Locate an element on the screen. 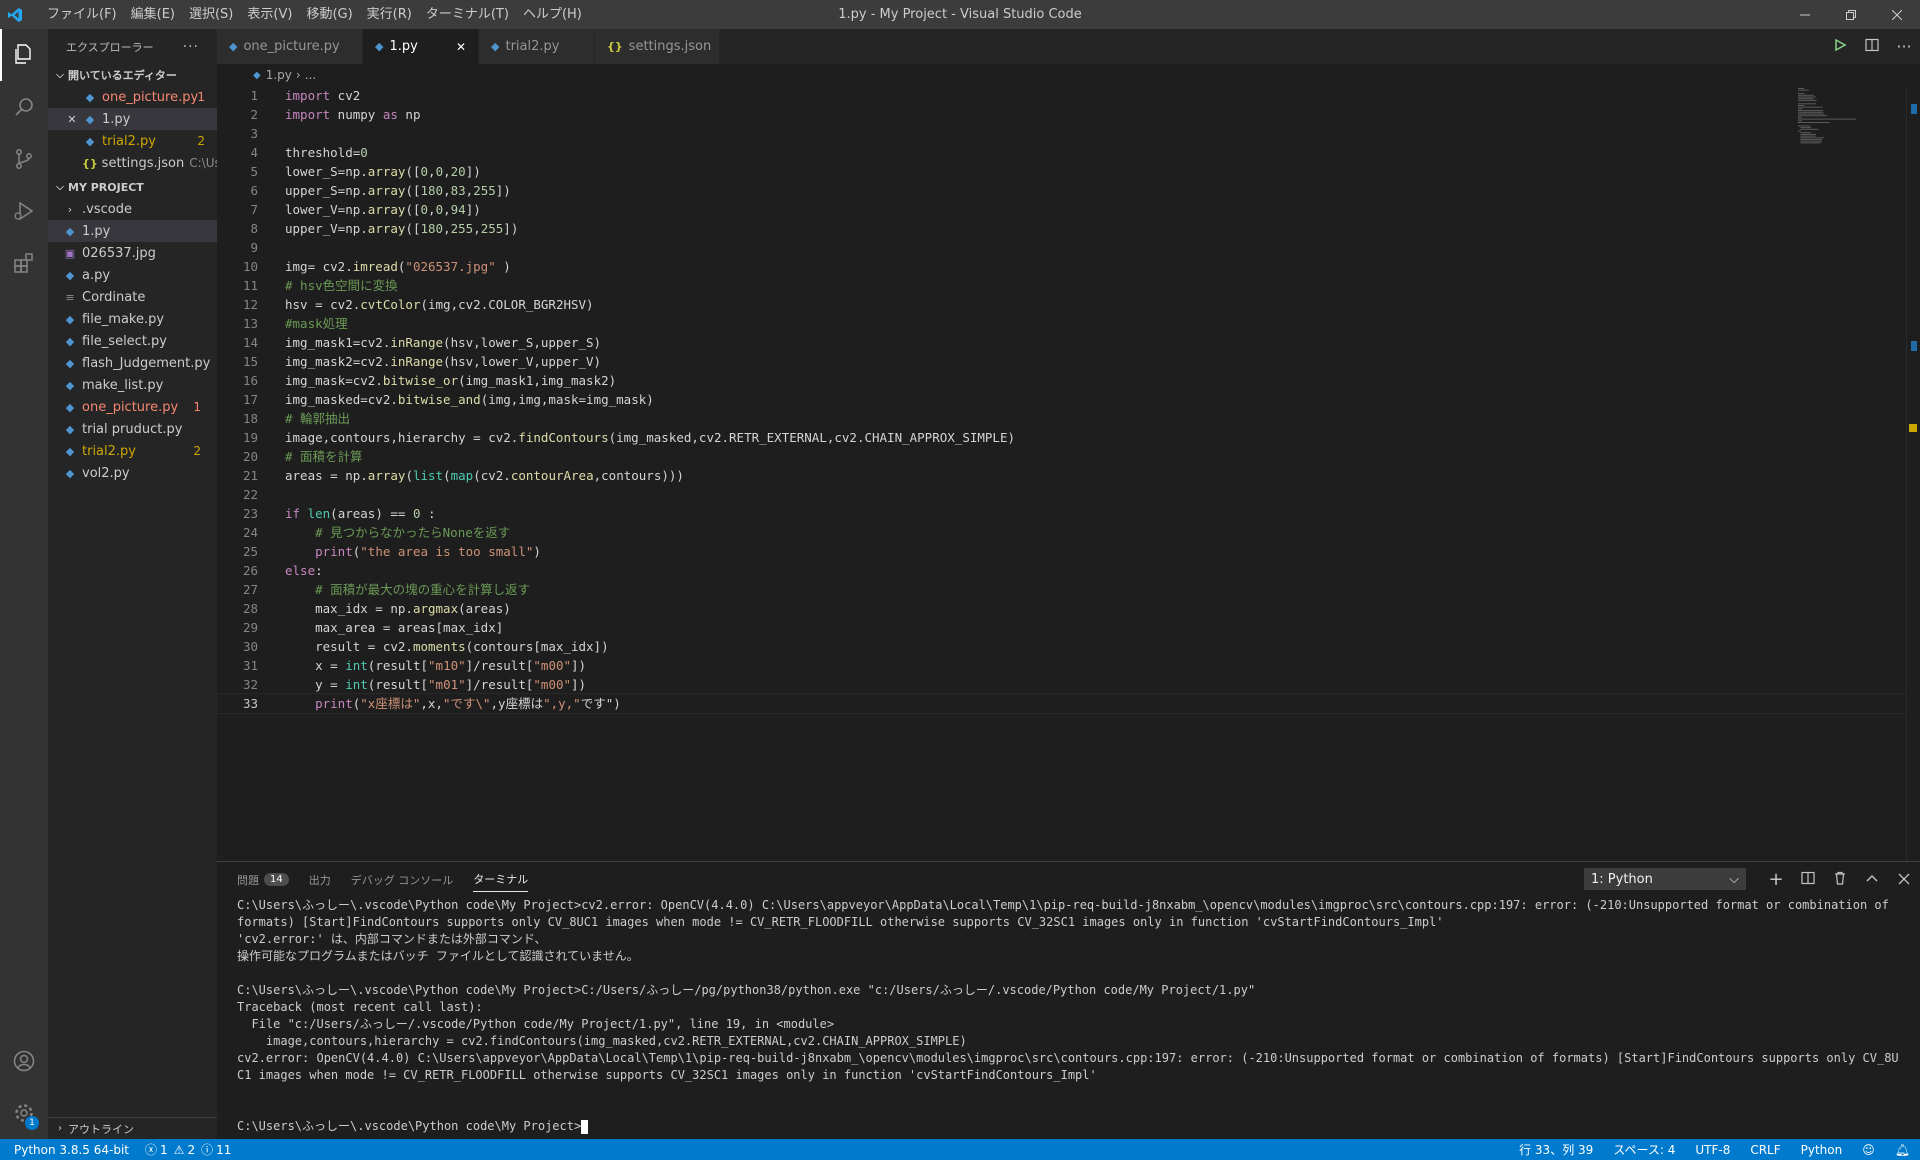  code-line: 11 # hsv色空間に変換 is located at coordinates (1068, 285).